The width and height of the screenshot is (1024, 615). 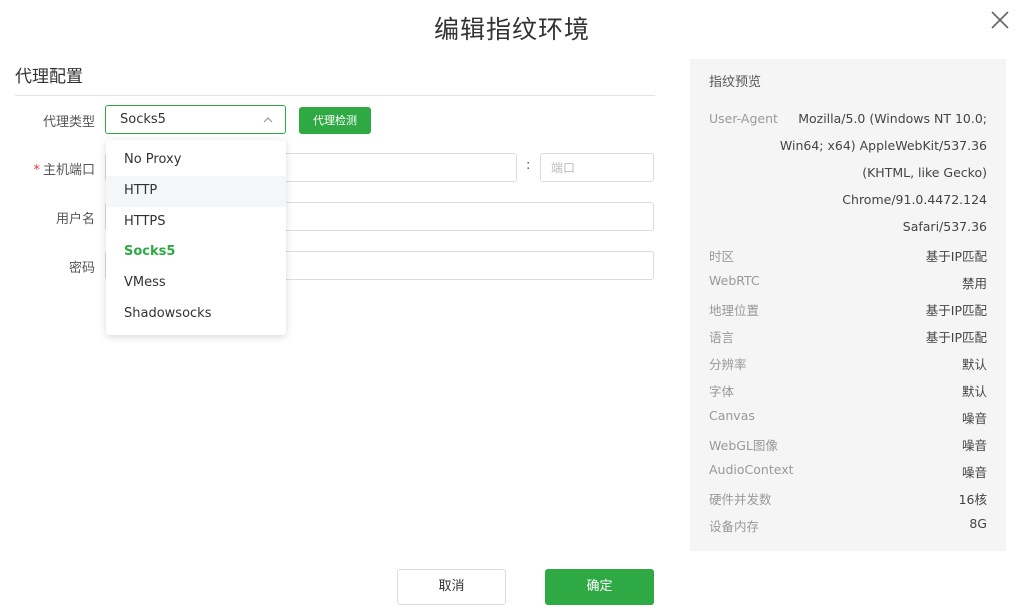 I want to click on section-divider, so click(x=335, y=95).